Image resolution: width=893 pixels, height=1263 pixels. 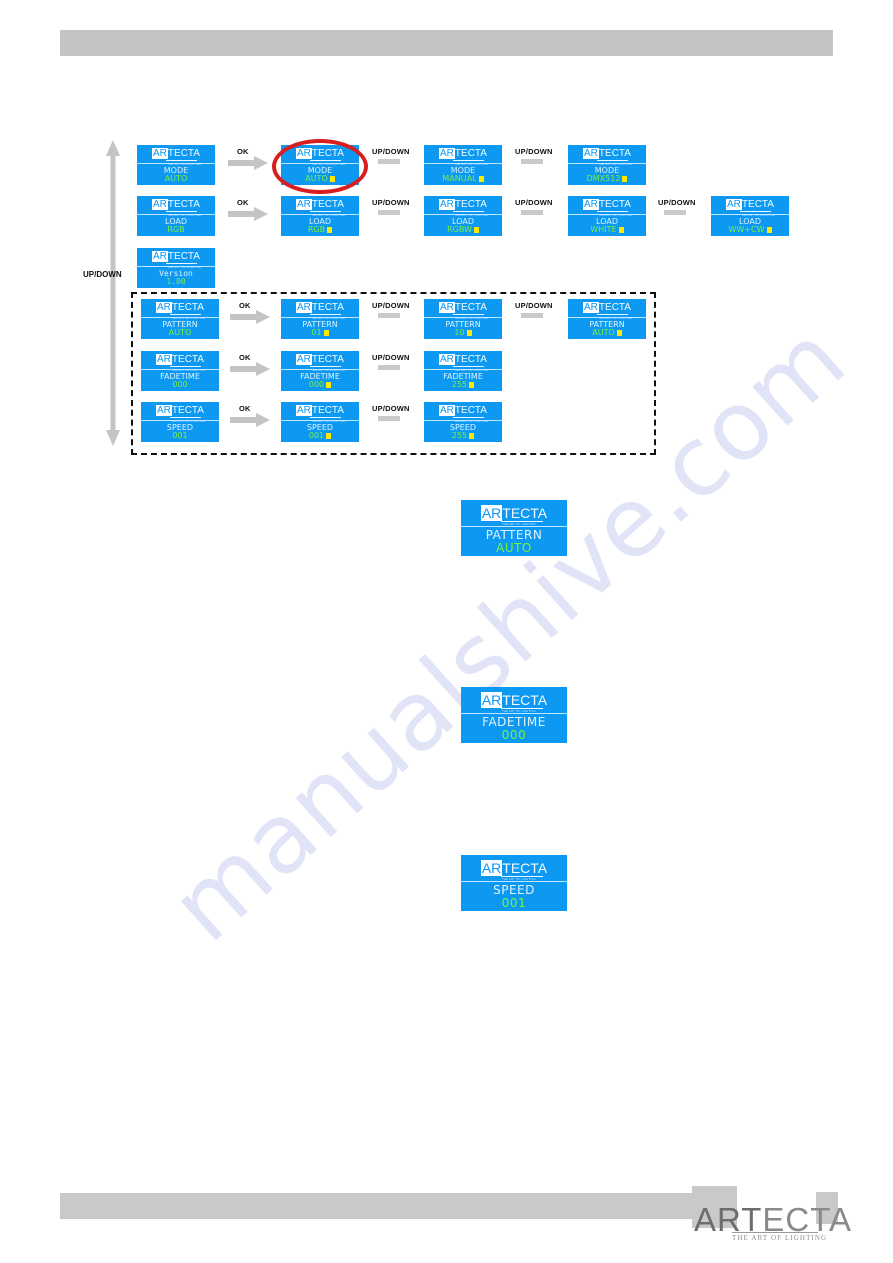 What do you see at coordinates (607, 229) in the screenshot?
I see `lcd-value: WHITE` at bounding box center [607, 229].